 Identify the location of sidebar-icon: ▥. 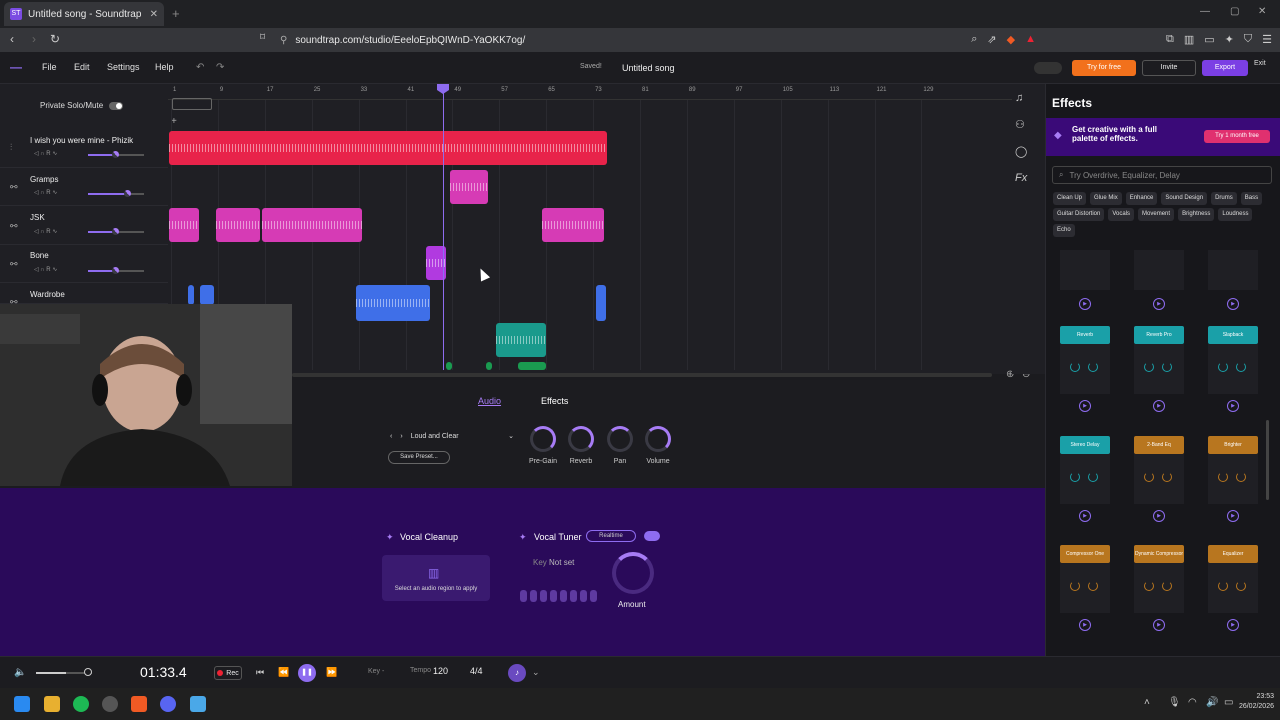
(1189, 39).